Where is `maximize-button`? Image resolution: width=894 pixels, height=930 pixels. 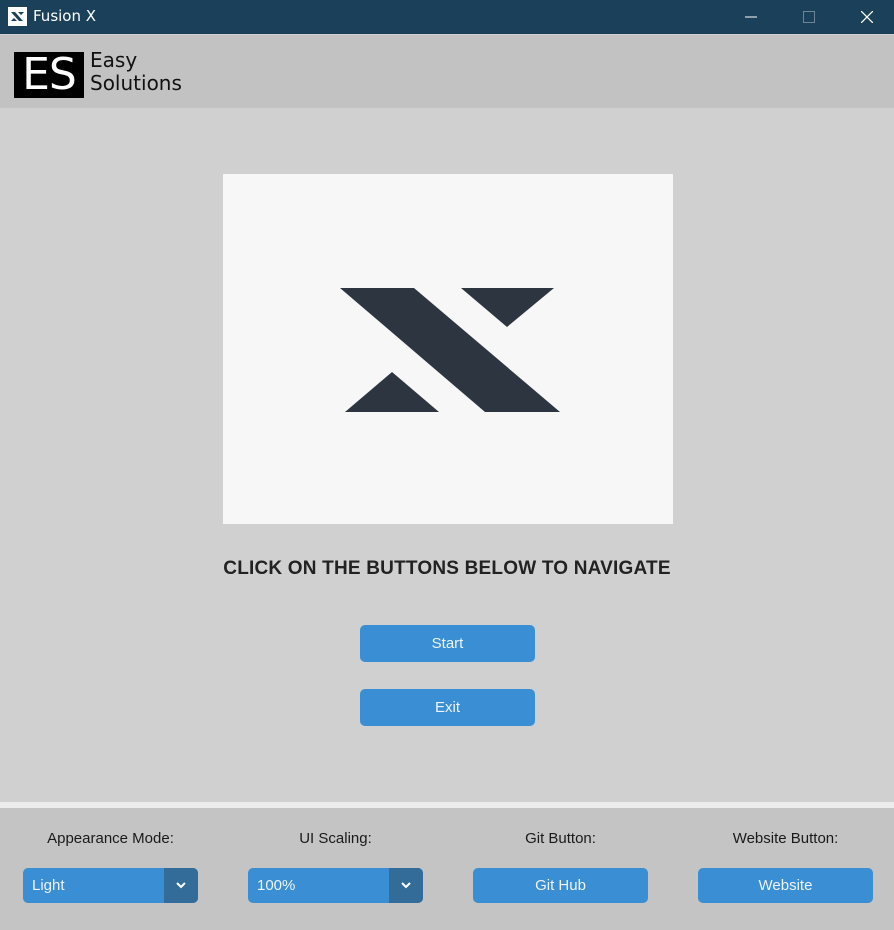
maximize-button is located at coordinates (809, 17).